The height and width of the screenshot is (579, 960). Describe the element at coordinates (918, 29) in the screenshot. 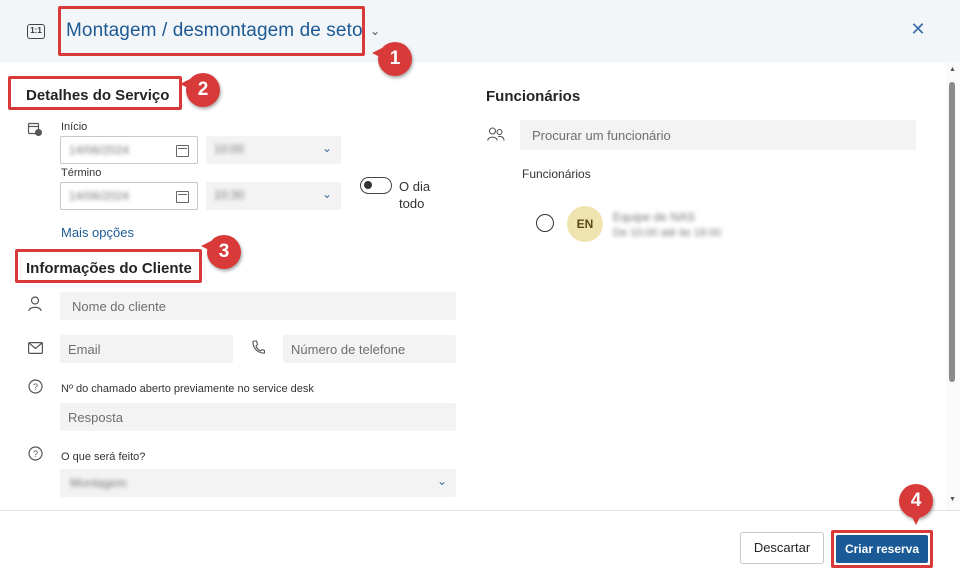

I see `close-icon: ✕` at that location.